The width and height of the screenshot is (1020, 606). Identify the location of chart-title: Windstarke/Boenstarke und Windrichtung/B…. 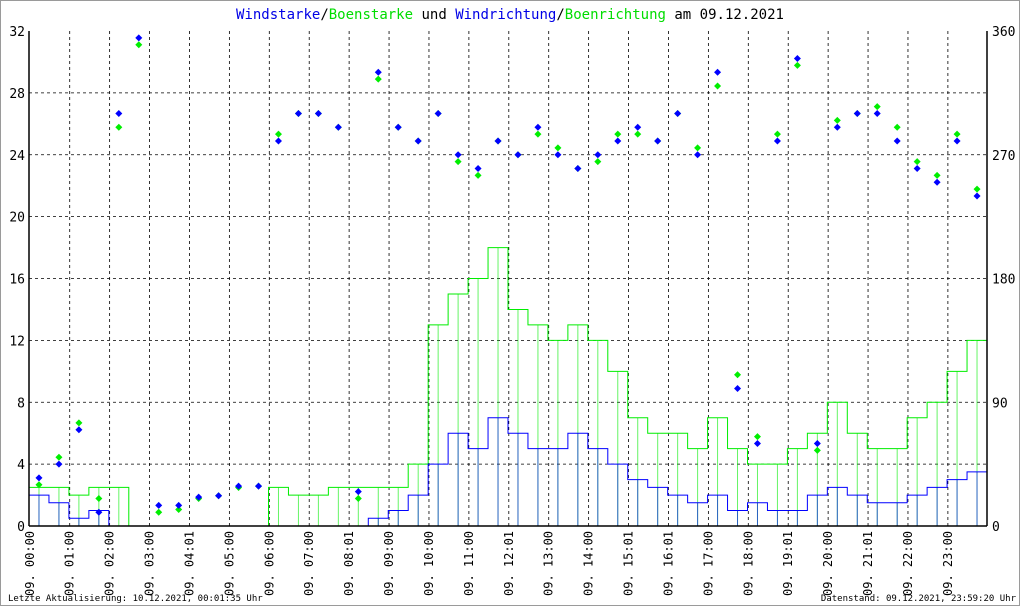
(510, 15).